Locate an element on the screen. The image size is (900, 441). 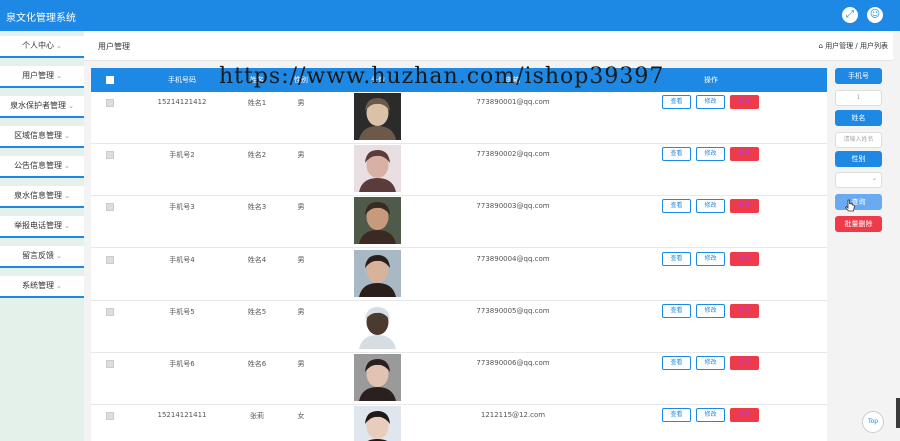
sidebar-item-label: 个人中心 is located at coordinates (38, 45).